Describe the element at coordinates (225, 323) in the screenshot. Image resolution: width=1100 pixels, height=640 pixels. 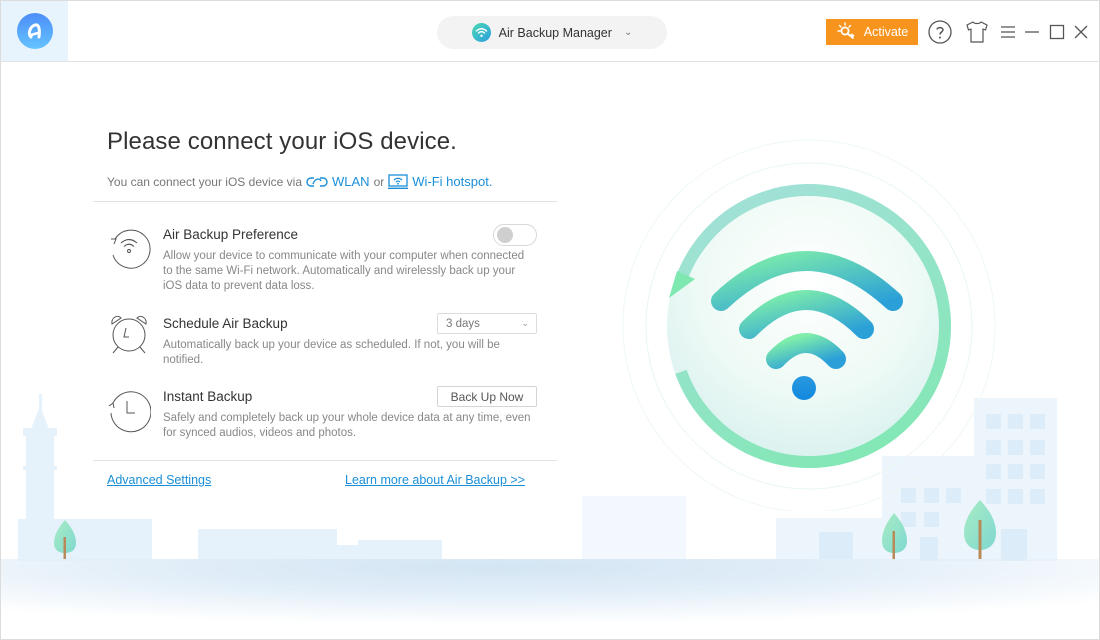
I see `option-title: Schedule Air Backup` at that location.